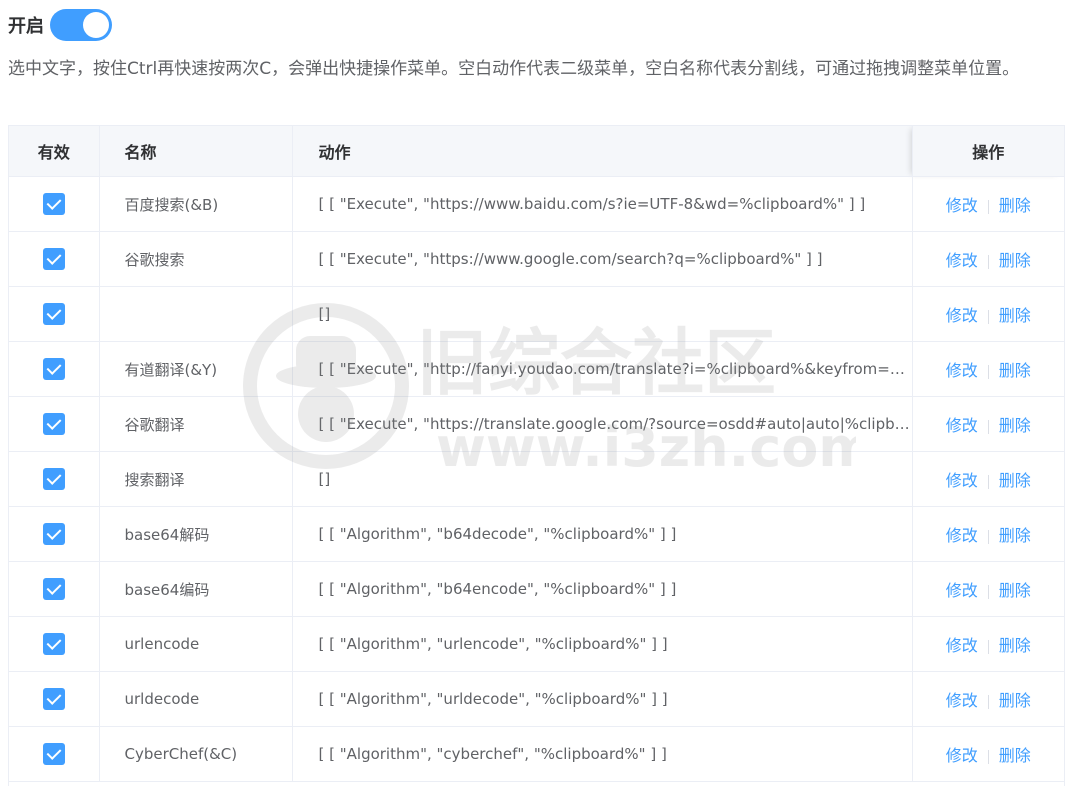  I want to click on column-header-action: 动作, so click(602, 151).